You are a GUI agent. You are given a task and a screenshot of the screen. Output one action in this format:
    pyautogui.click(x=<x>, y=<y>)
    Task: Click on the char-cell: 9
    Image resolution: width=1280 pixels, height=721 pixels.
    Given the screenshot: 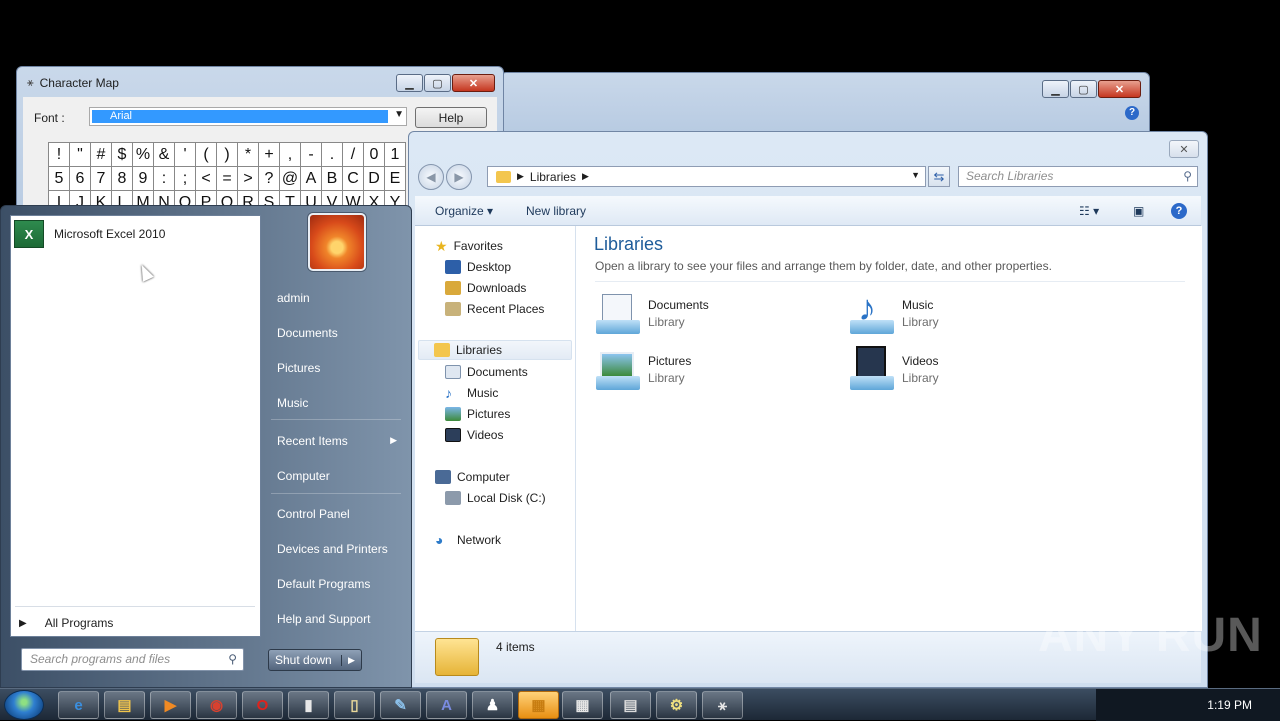 What is the action you would take?
    pyautogui.click(x=143, y=179)
    